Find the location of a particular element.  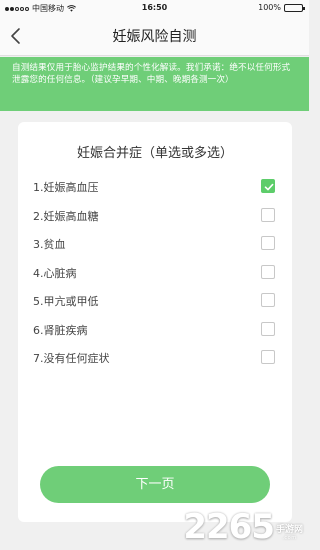

option-label: 1.妊娠高血压 is located at coordinates (66, 187).